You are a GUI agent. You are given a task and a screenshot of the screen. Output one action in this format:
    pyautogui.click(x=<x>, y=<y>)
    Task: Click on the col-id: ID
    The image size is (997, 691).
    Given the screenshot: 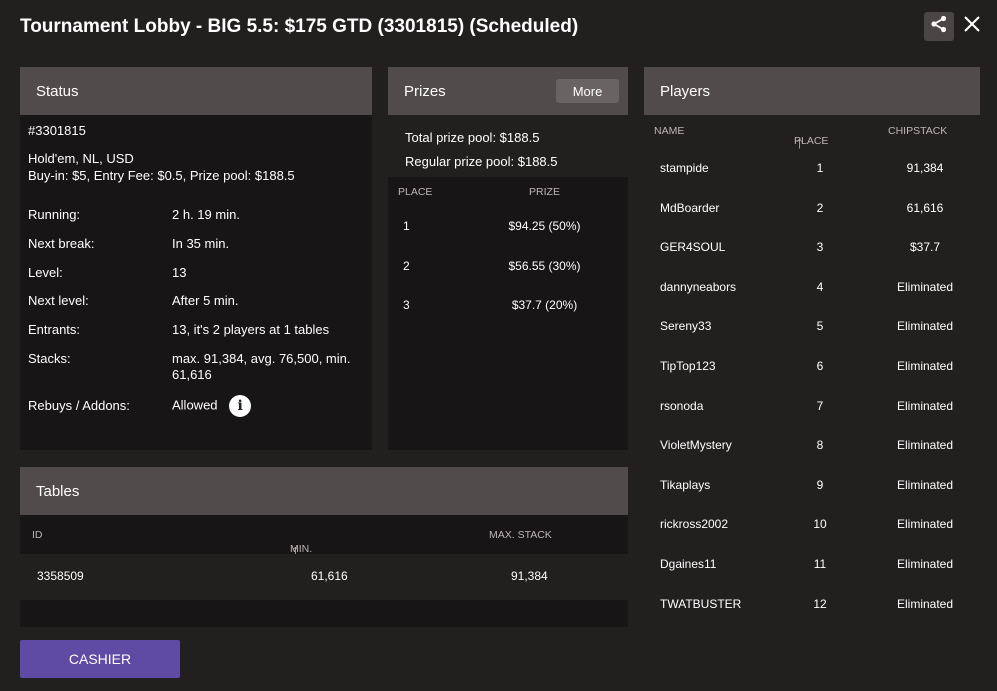 What is the action you would take?
    pyautogui.click(x=37, y=535)
    